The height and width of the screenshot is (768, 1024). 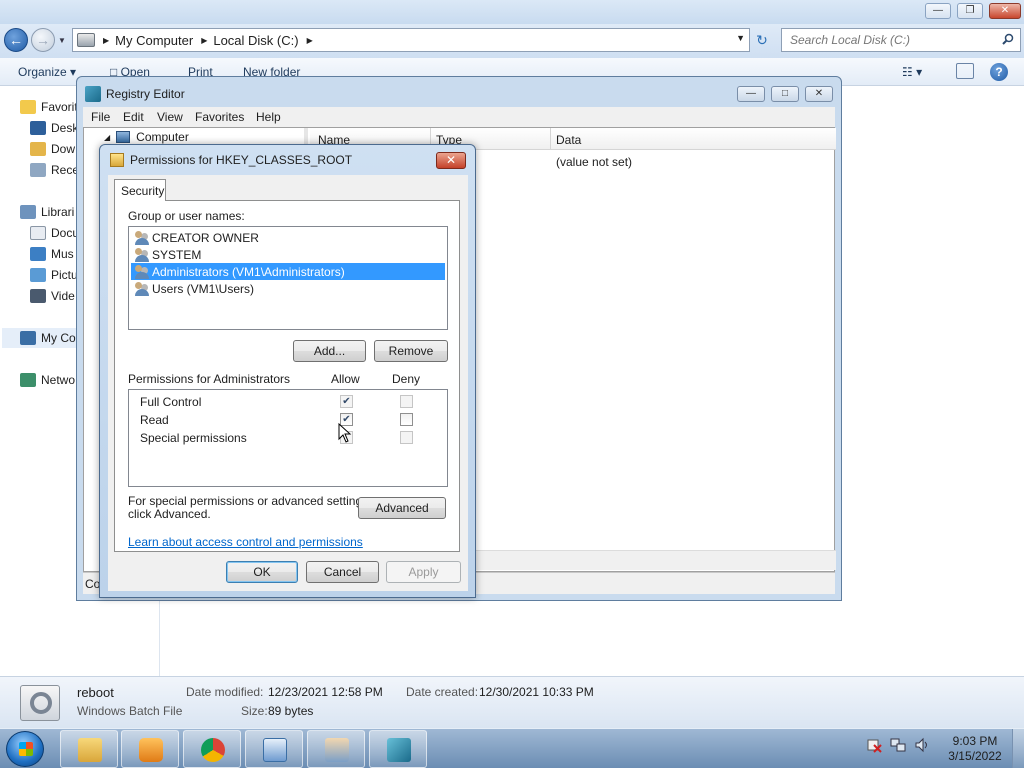 What do you see at coordinates (168, 254) in the screenshot?
I see `list-item: SYSTEM` at bounding box center [168, 254].